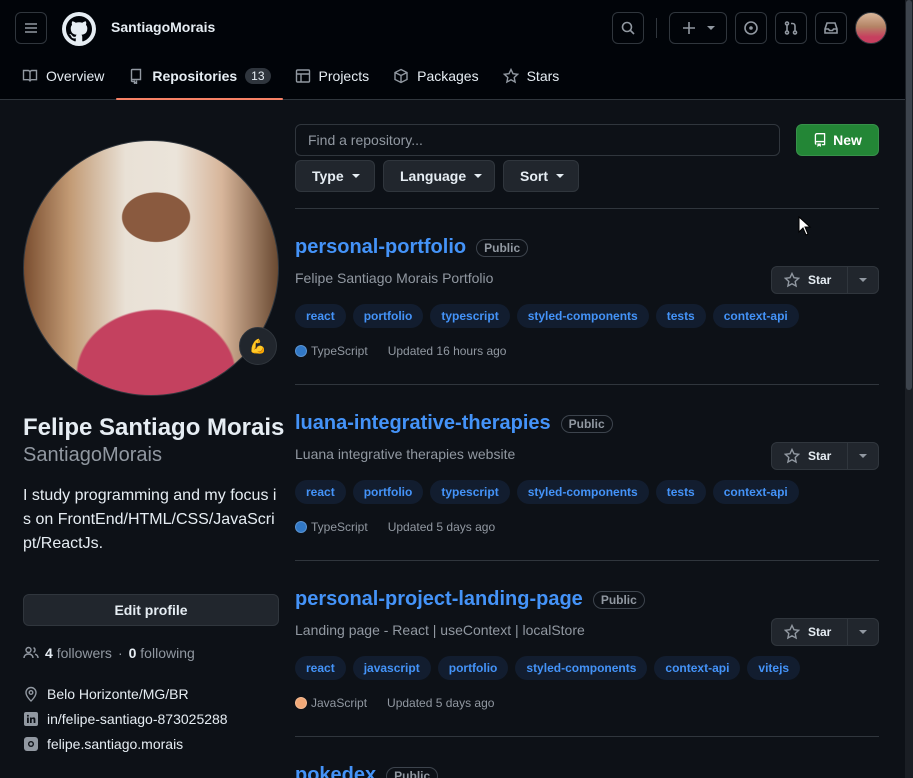 The height and width of the screenshot is (778, 913). What do you see at coordinates (531, 76) in the screenshot?
I see `tab-stars: Stars` at bounding box center [531, 76].